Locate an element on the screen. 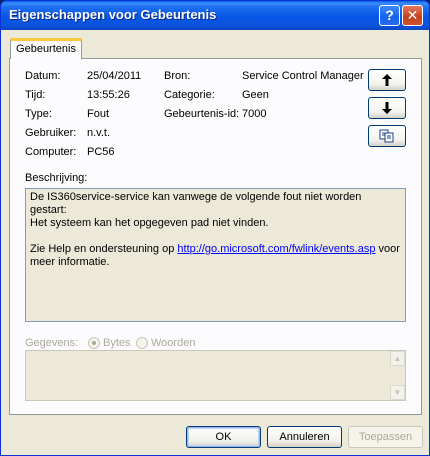 This screenshot has height=456, width=430. radio-bytes-label: Bytes is located at coordinates (117, 343).